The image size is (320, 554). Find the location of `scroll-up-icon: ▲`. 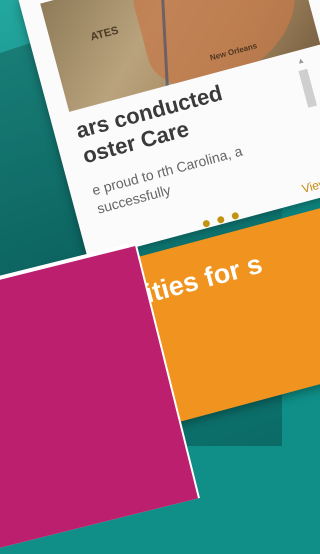

scroll-up-icon: ▲ is located at coordinates (301, 60).